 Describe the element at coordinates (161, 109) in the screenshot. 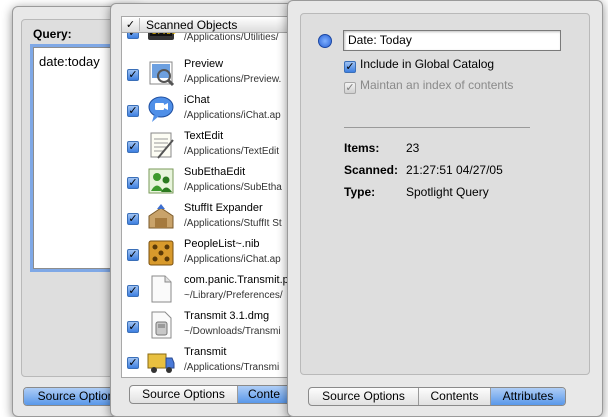

I see `ichat-app-icon` at that location.